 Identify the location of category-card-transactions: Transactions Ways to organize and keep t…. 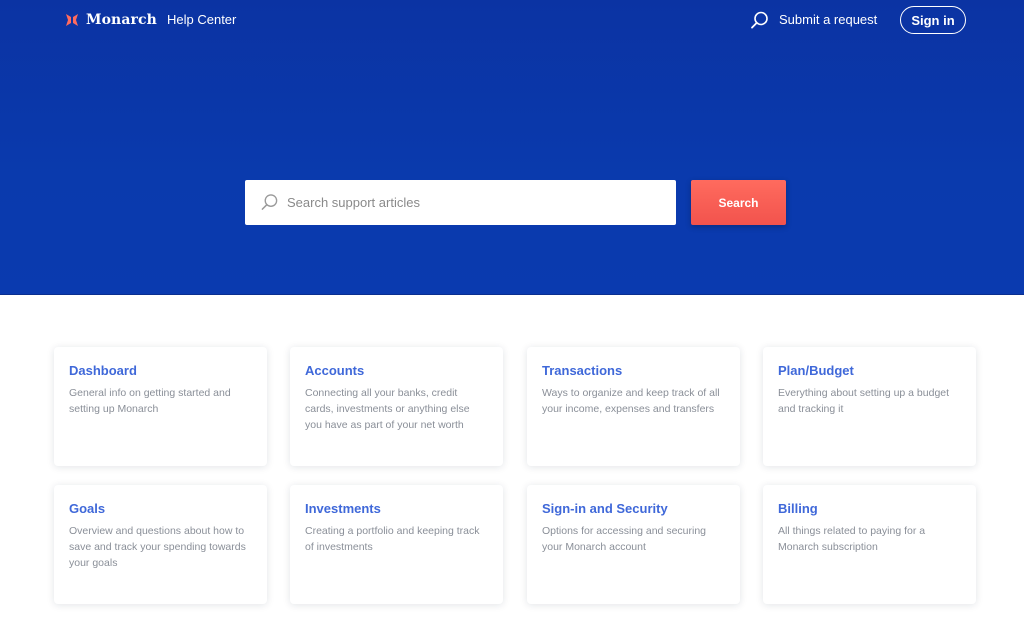
(633, 406).